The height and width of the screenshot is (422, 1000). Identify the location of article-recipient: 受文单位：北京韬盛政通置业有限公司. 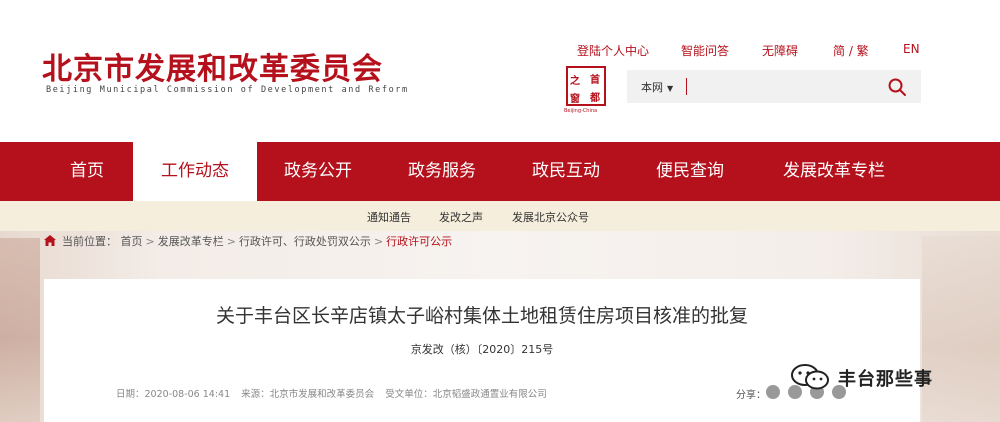
(466, 394).